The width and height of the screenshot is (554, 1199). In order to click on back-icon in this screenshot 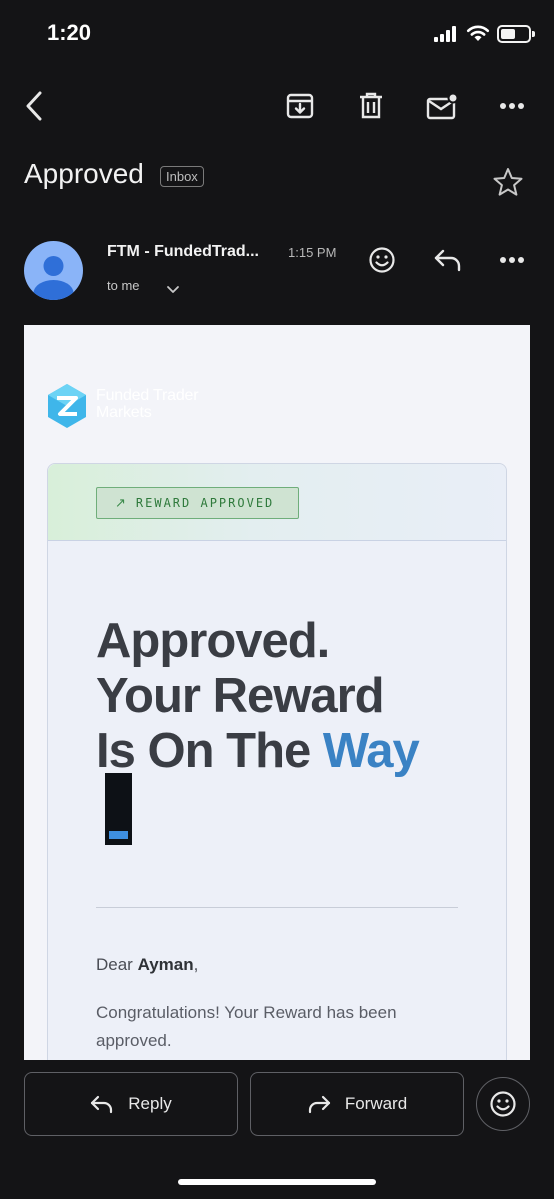, I will do `click(34, 106)`.